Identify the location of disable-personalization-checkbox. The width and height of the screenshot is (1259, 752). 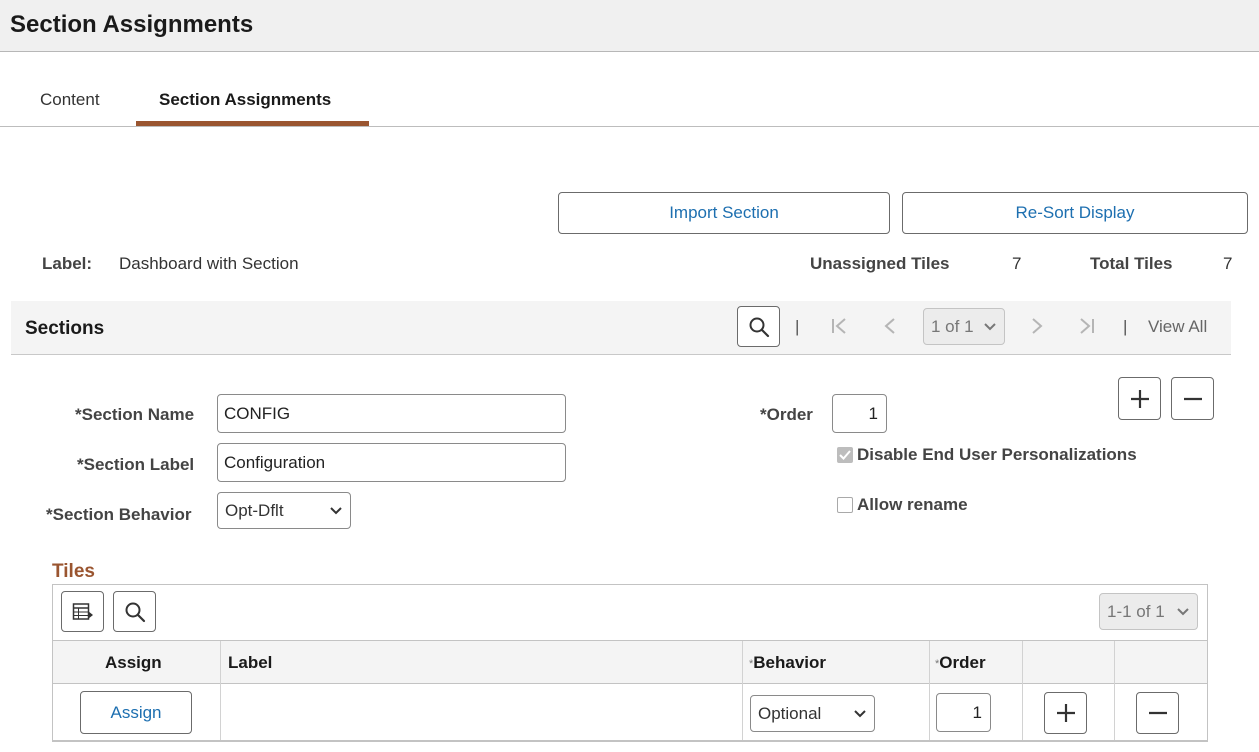
(845, 455).